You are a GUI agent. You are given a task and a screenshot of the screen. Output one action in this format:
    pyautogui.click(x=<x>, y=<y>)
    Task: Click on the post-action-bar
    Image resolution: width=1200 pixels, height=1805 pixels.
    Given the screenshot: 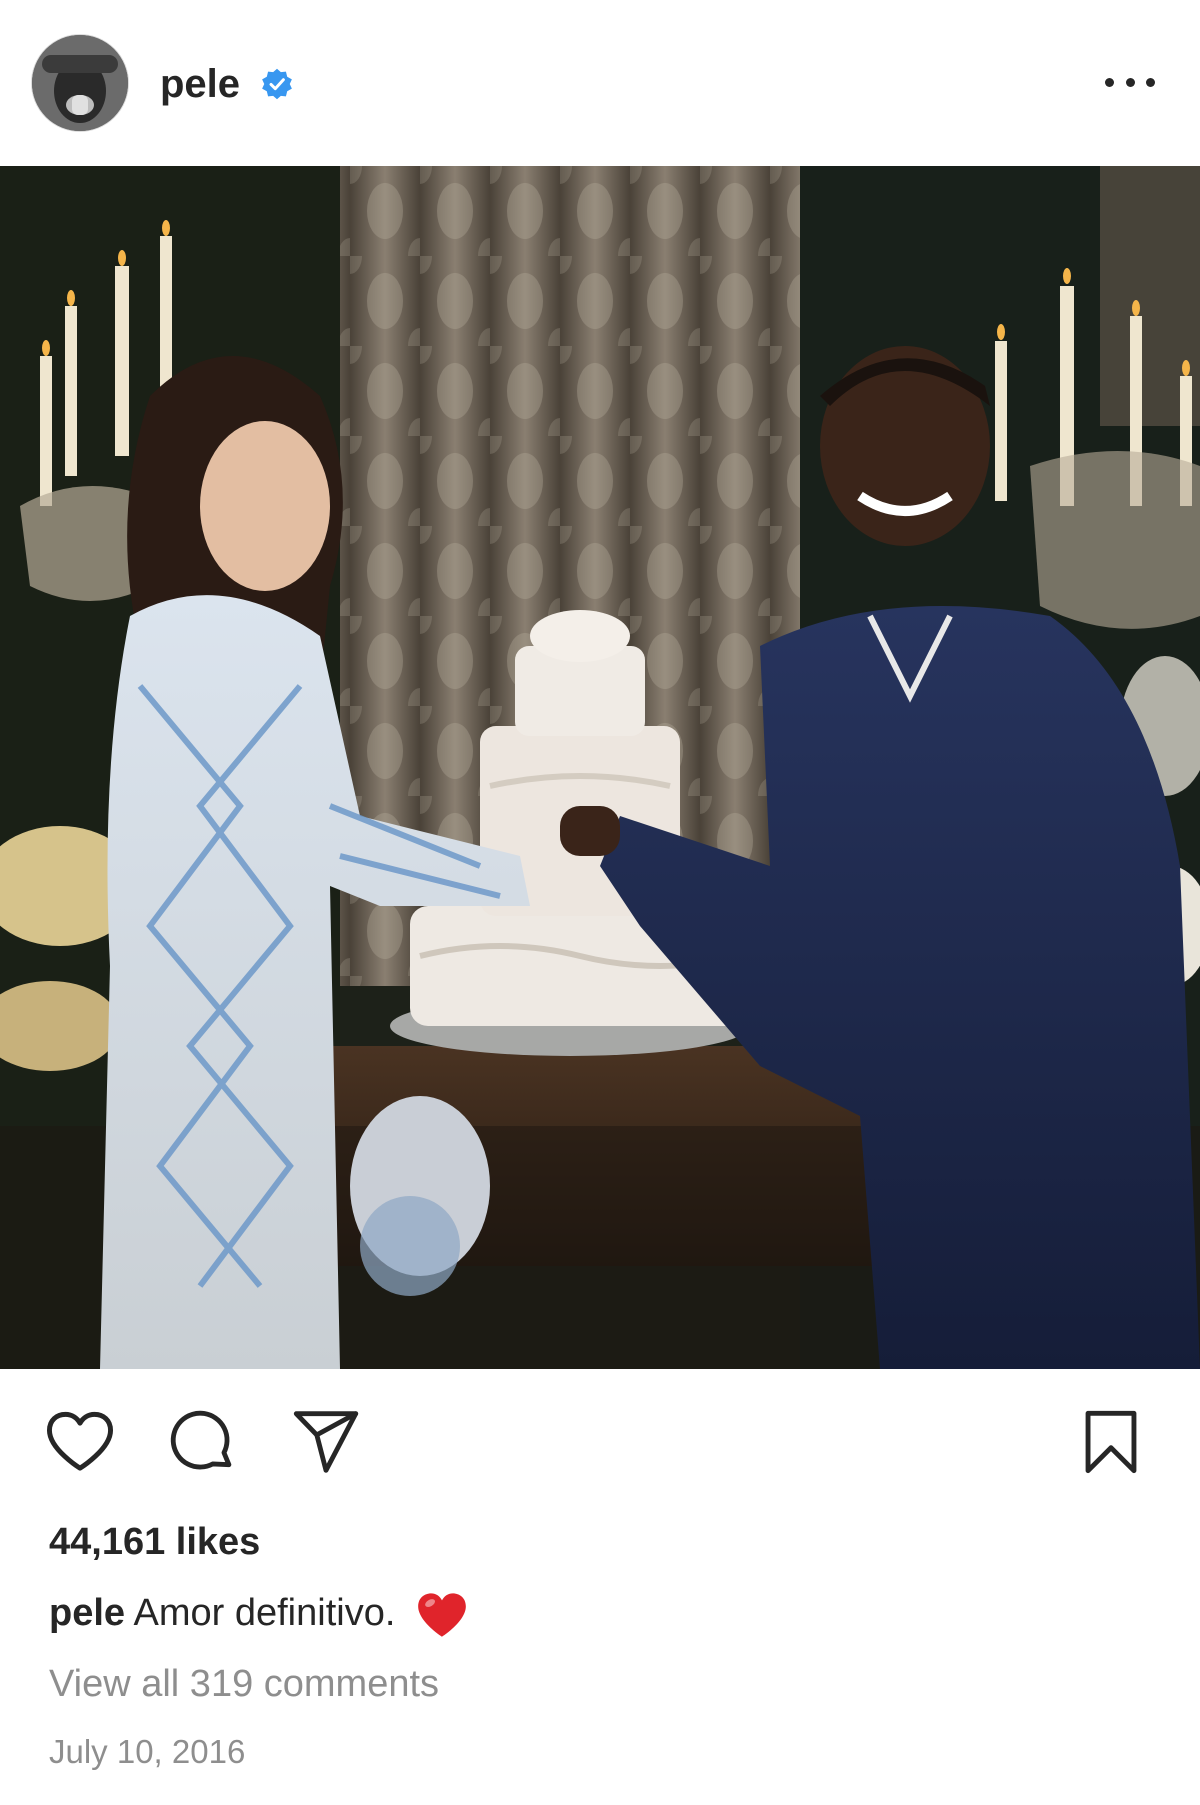 What is the action you would take?
    pyautogui.click(x=600, y=1434)
    